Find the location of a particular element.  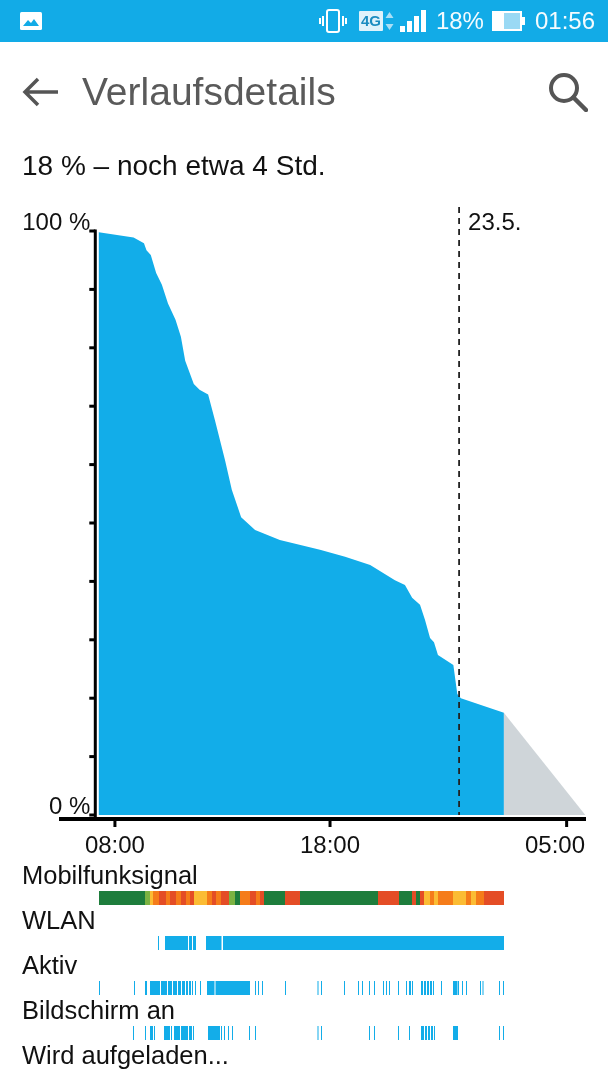

y-axis-label: 0 % is located at coordinates (69, 805).